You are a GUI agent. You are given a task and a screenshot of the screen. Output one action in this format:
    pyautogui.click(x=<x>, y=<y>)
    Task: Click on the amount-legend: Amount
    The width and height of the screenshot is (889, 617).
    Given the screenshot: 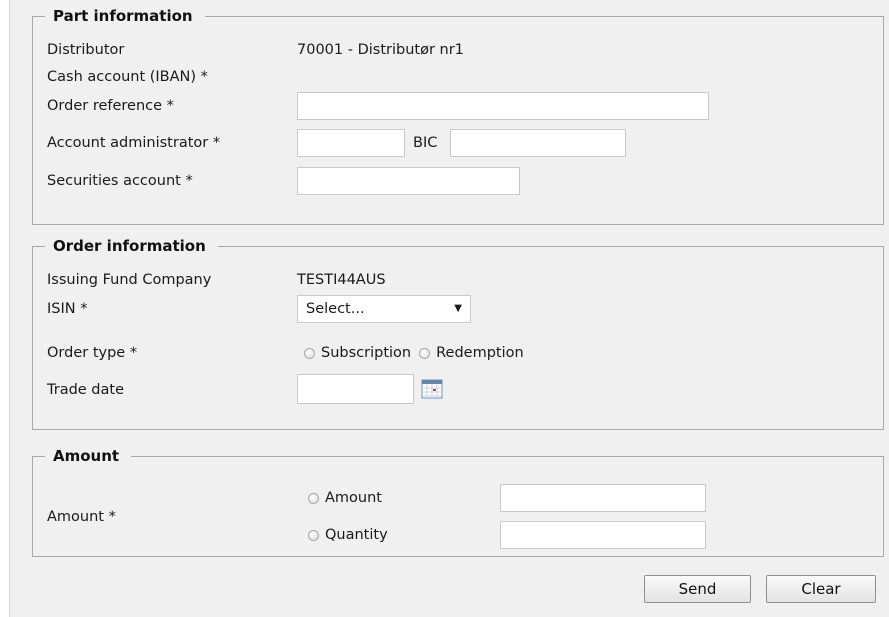 What is the action you would take?
    pyautogui.click(x=86, y=456)
    